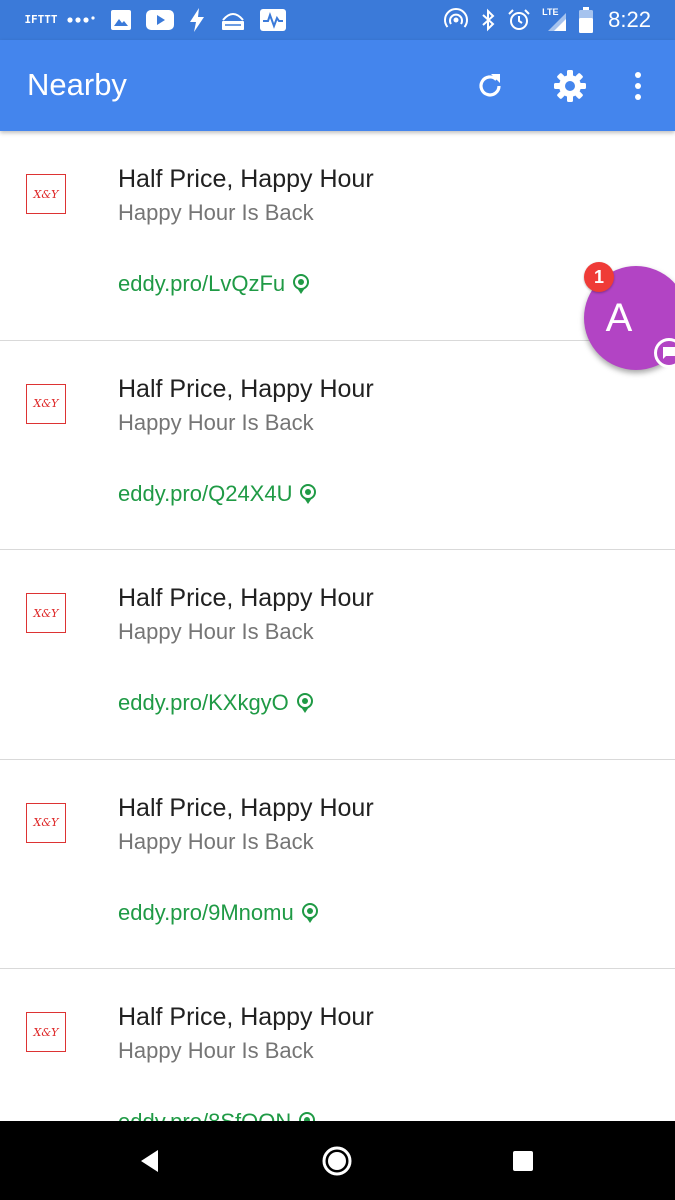  I want to click on refresh-icon, so click(490, 85).